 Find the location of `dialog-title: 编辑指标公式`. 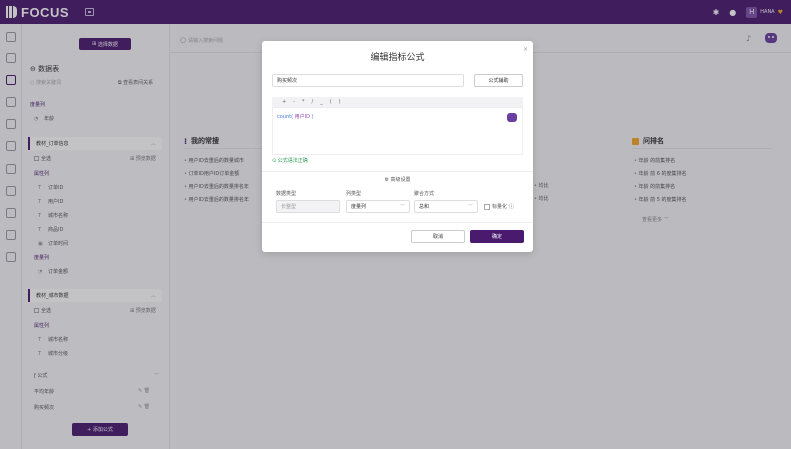

dialog-title: 编辑指标公式 is located at coordinates (397, 58).